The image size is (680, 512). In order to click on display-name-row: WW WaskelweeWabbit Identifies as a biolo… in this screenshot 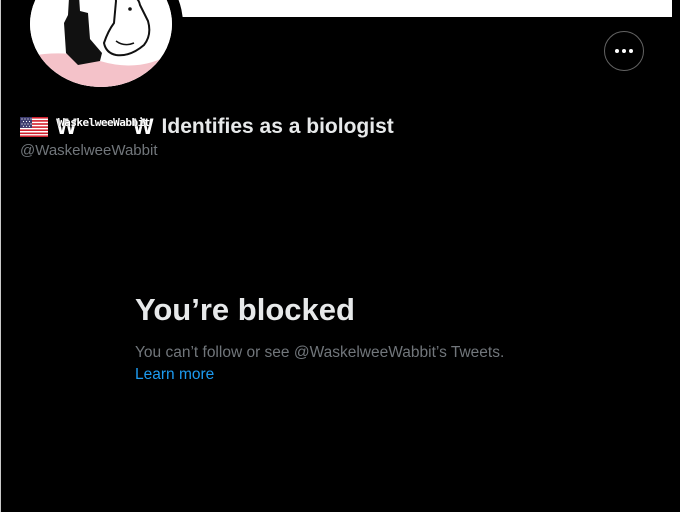, I will do `click(207, 127)`.